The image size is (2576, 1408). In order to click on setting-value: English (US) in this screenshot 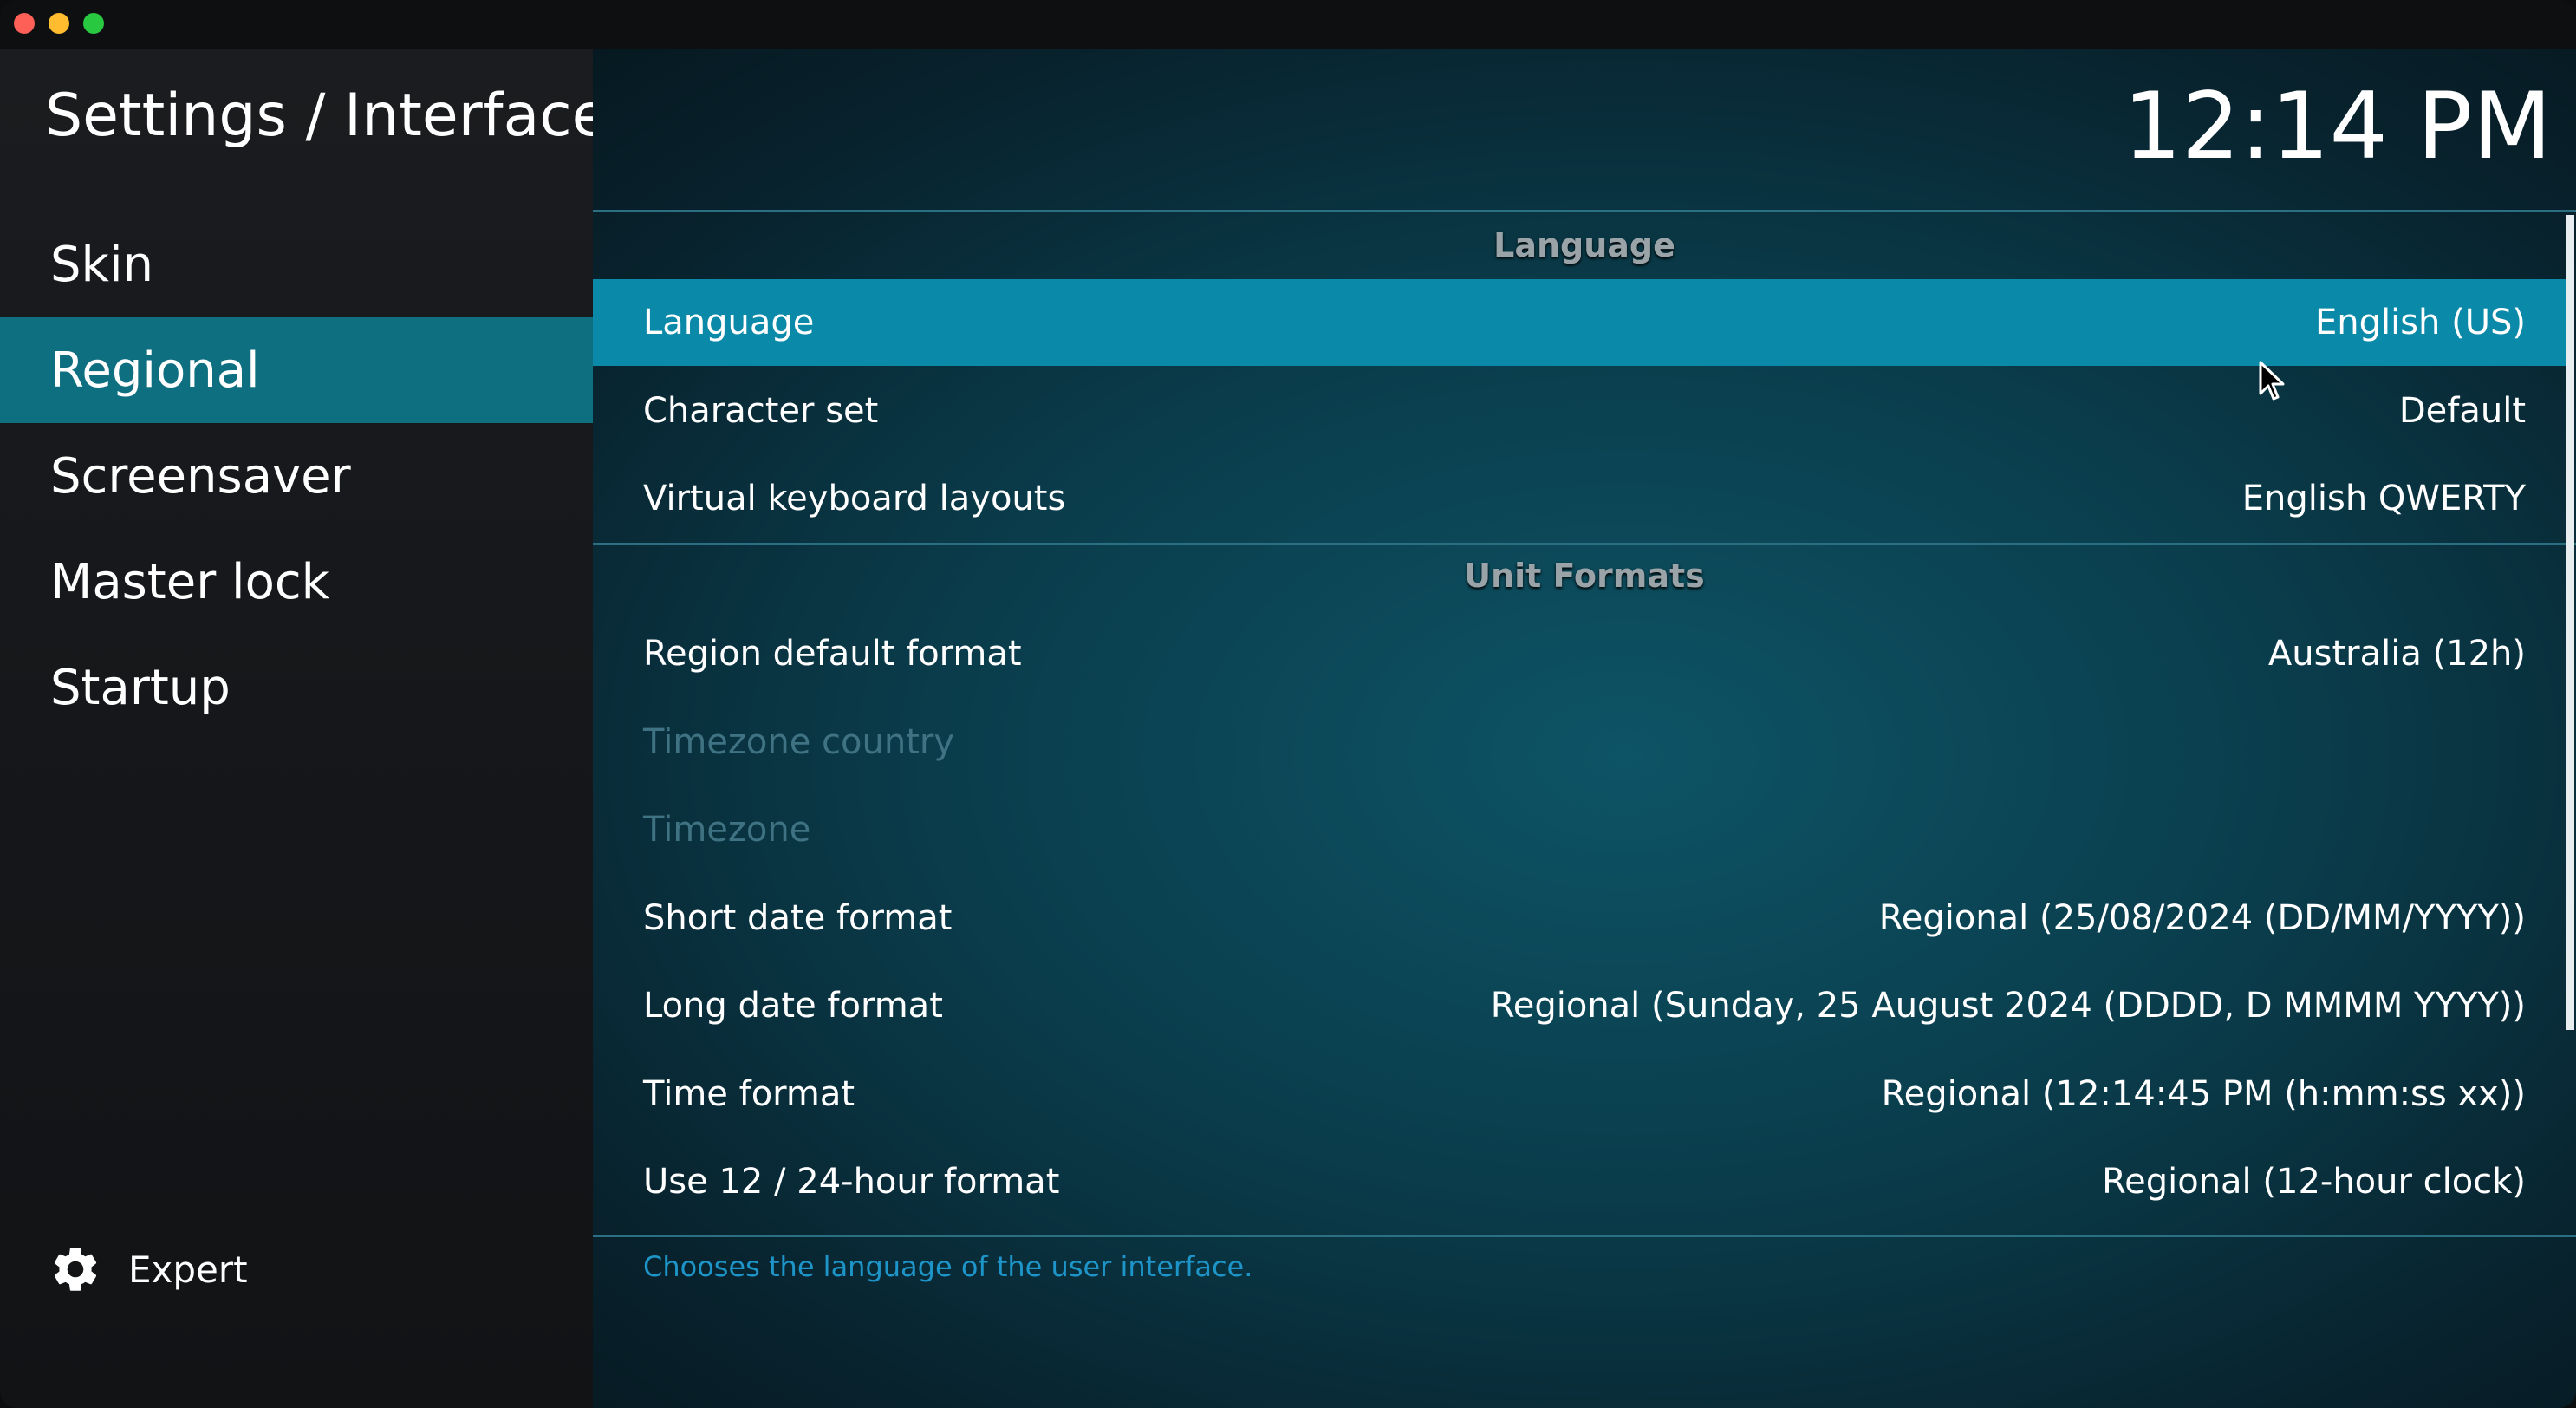, I will do `click(2420, 322)`.